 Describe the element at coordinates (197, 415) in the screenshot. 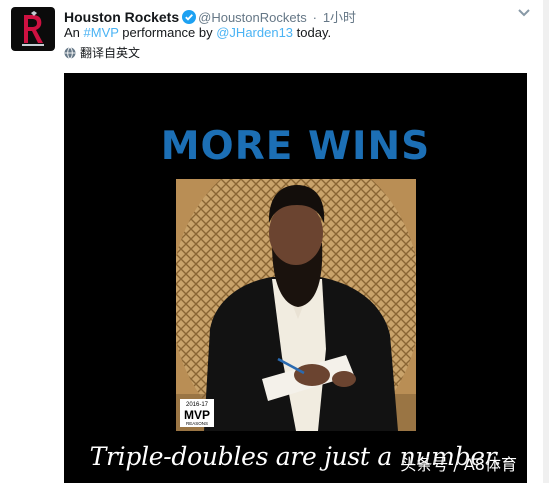

I see `badge-title: MVP` at that location.